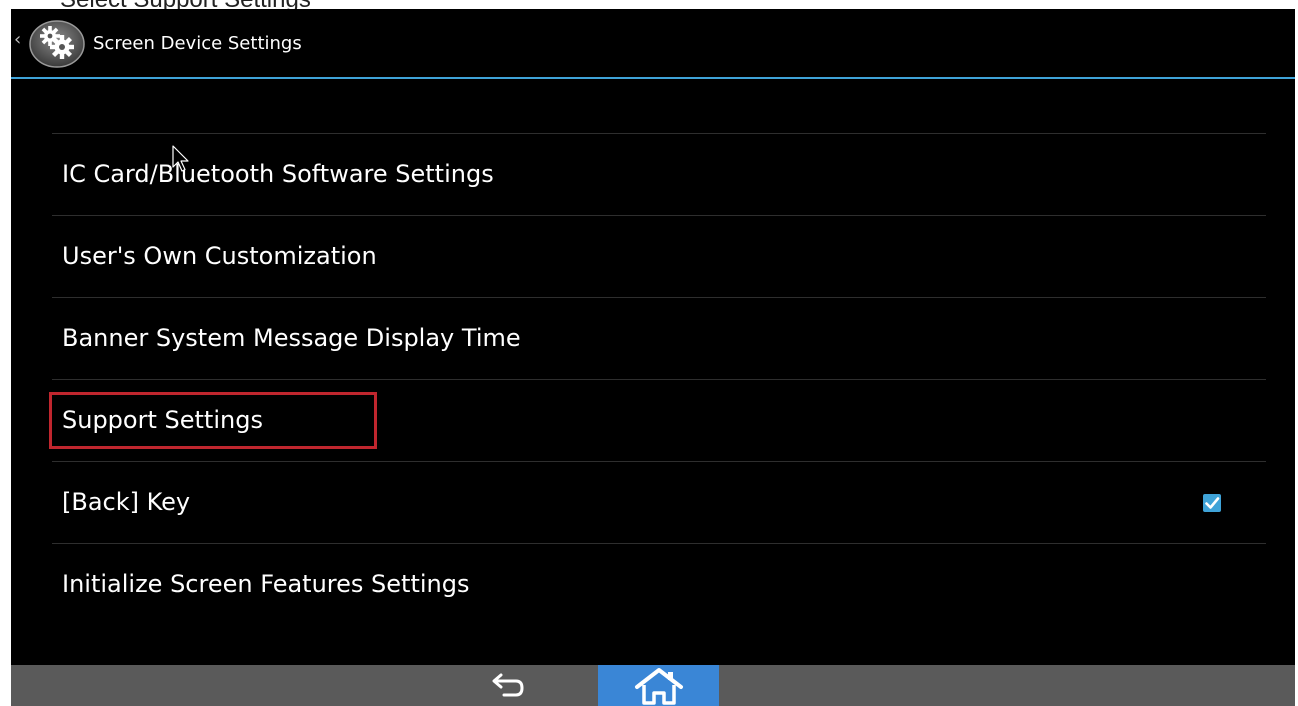 This screenshot has width=1298, height=706. What do you see at coordinates (213, 420) in the screenshot?
I see `highlight-box` at bounding box center [213, 420].